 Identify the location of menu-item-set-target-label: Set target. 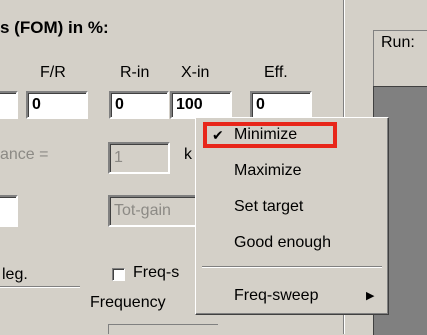
(269, 206).